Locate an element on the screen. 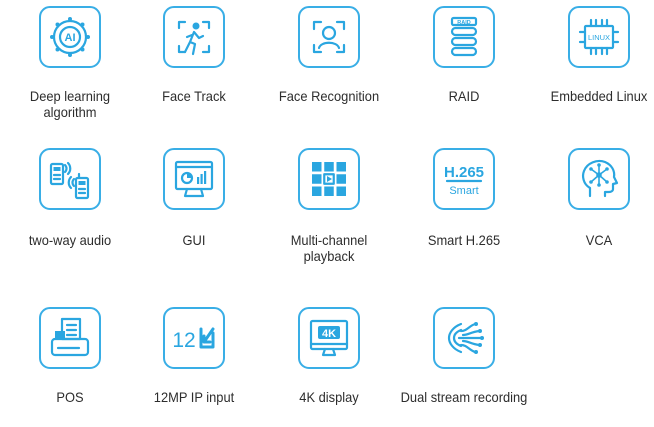 Image resolution: width=654 pixels, height=427 pixels. feature-label: Face Track is located at coordinates (194, 96).